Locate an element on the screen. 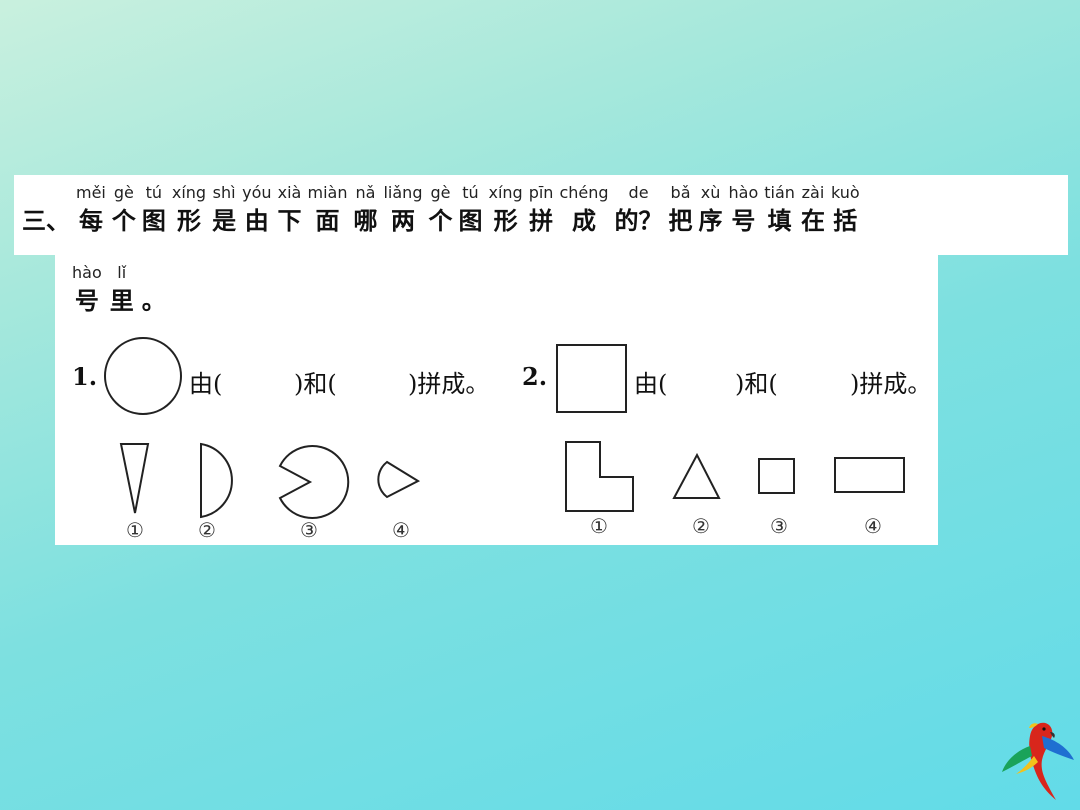  q2-target-square is located at coordinates (591, 378).